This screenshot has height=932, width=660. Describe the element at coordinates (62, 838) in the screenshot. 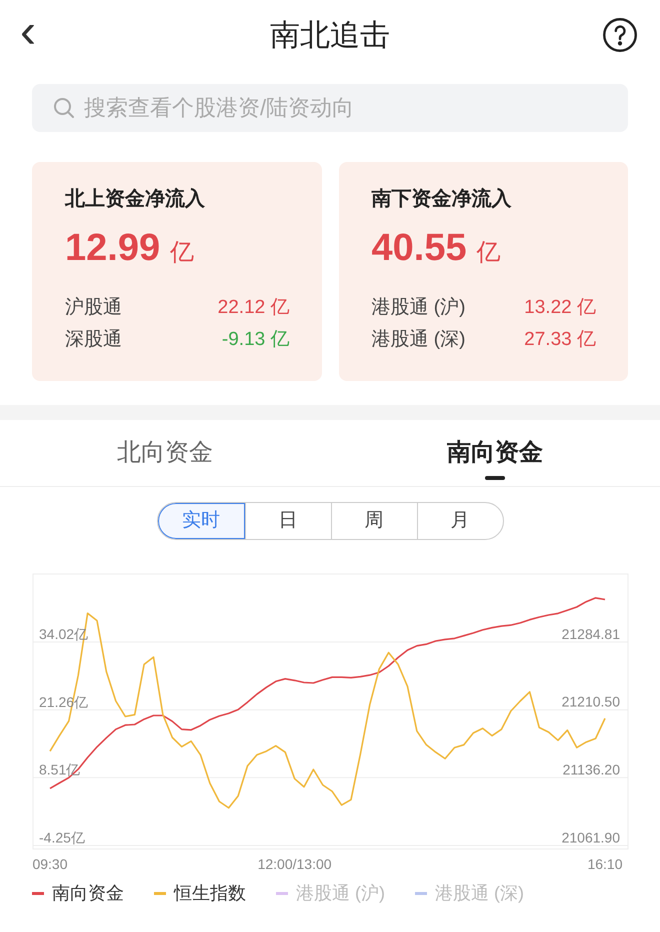

I see `axis-label: -4.25亿` at that location.